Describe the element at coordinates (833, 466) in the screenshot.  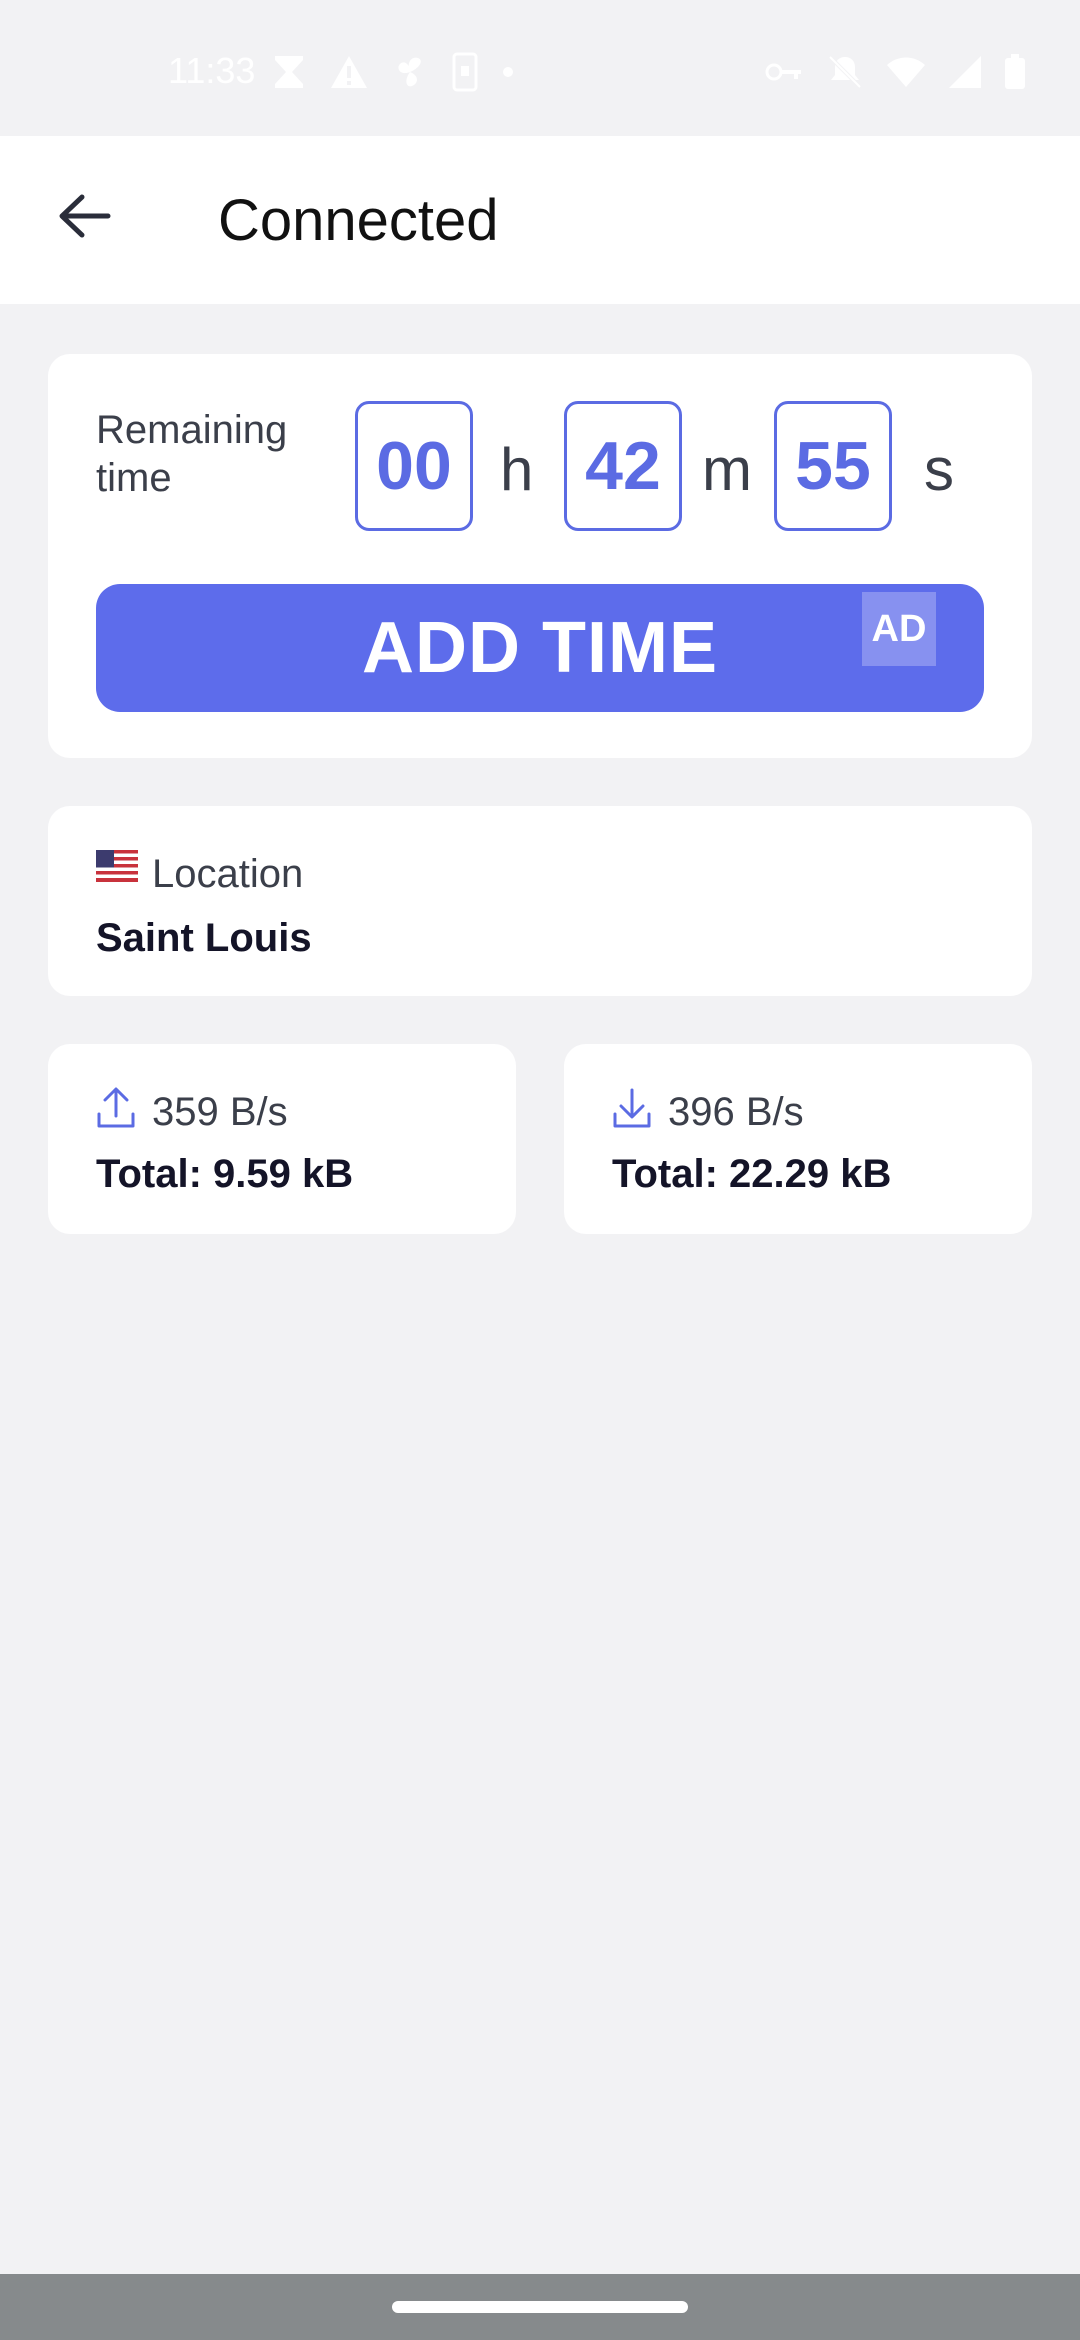
I see `seconds-box: 55` at that location.